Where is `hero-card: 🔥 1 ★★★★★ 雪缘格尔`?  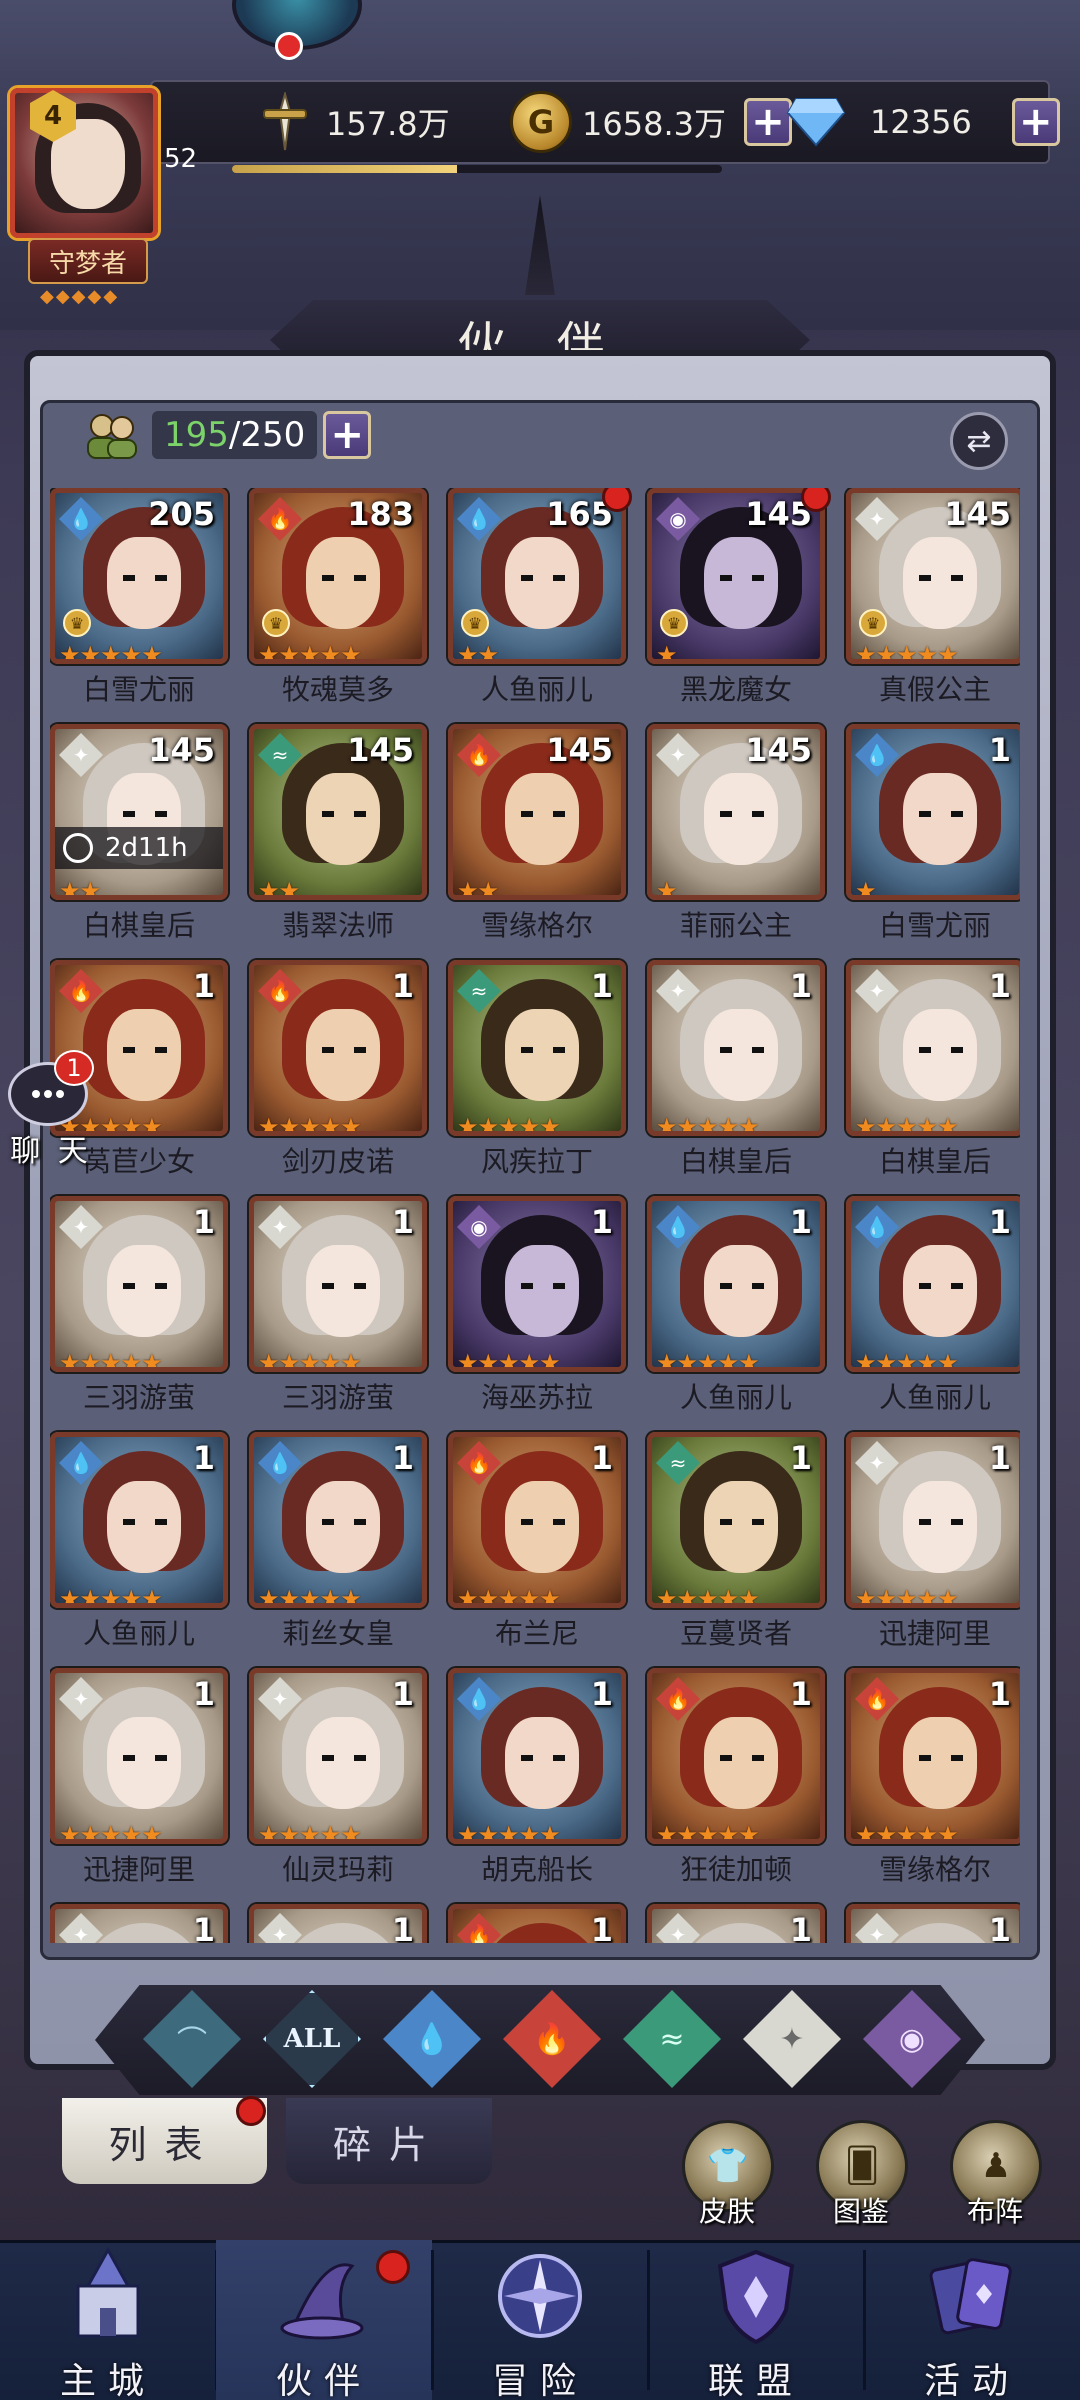
hero-card: 🔥 1 ★★★★★ 雪缘格尔 is located at coordinates (933, 1783).